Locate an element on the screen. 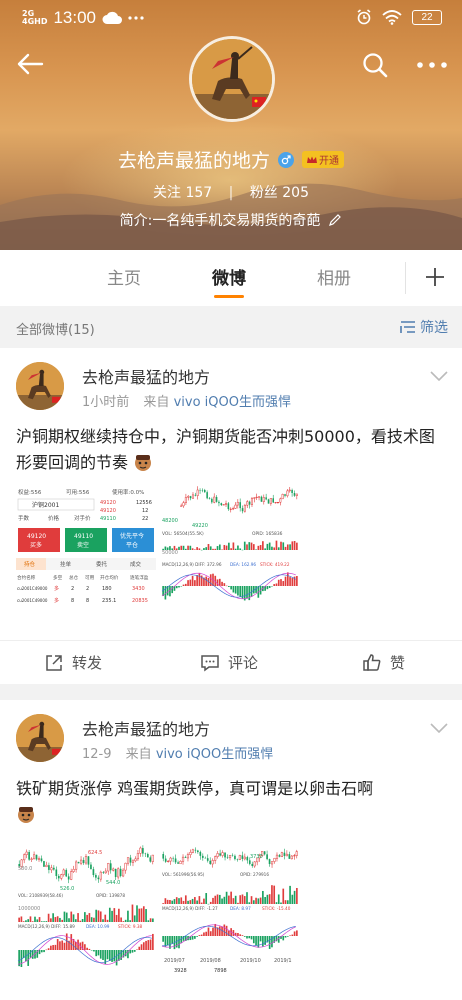 This screenshot has height=1000, width=462. tab-home: 主页 is located at coordinates (124, 276).